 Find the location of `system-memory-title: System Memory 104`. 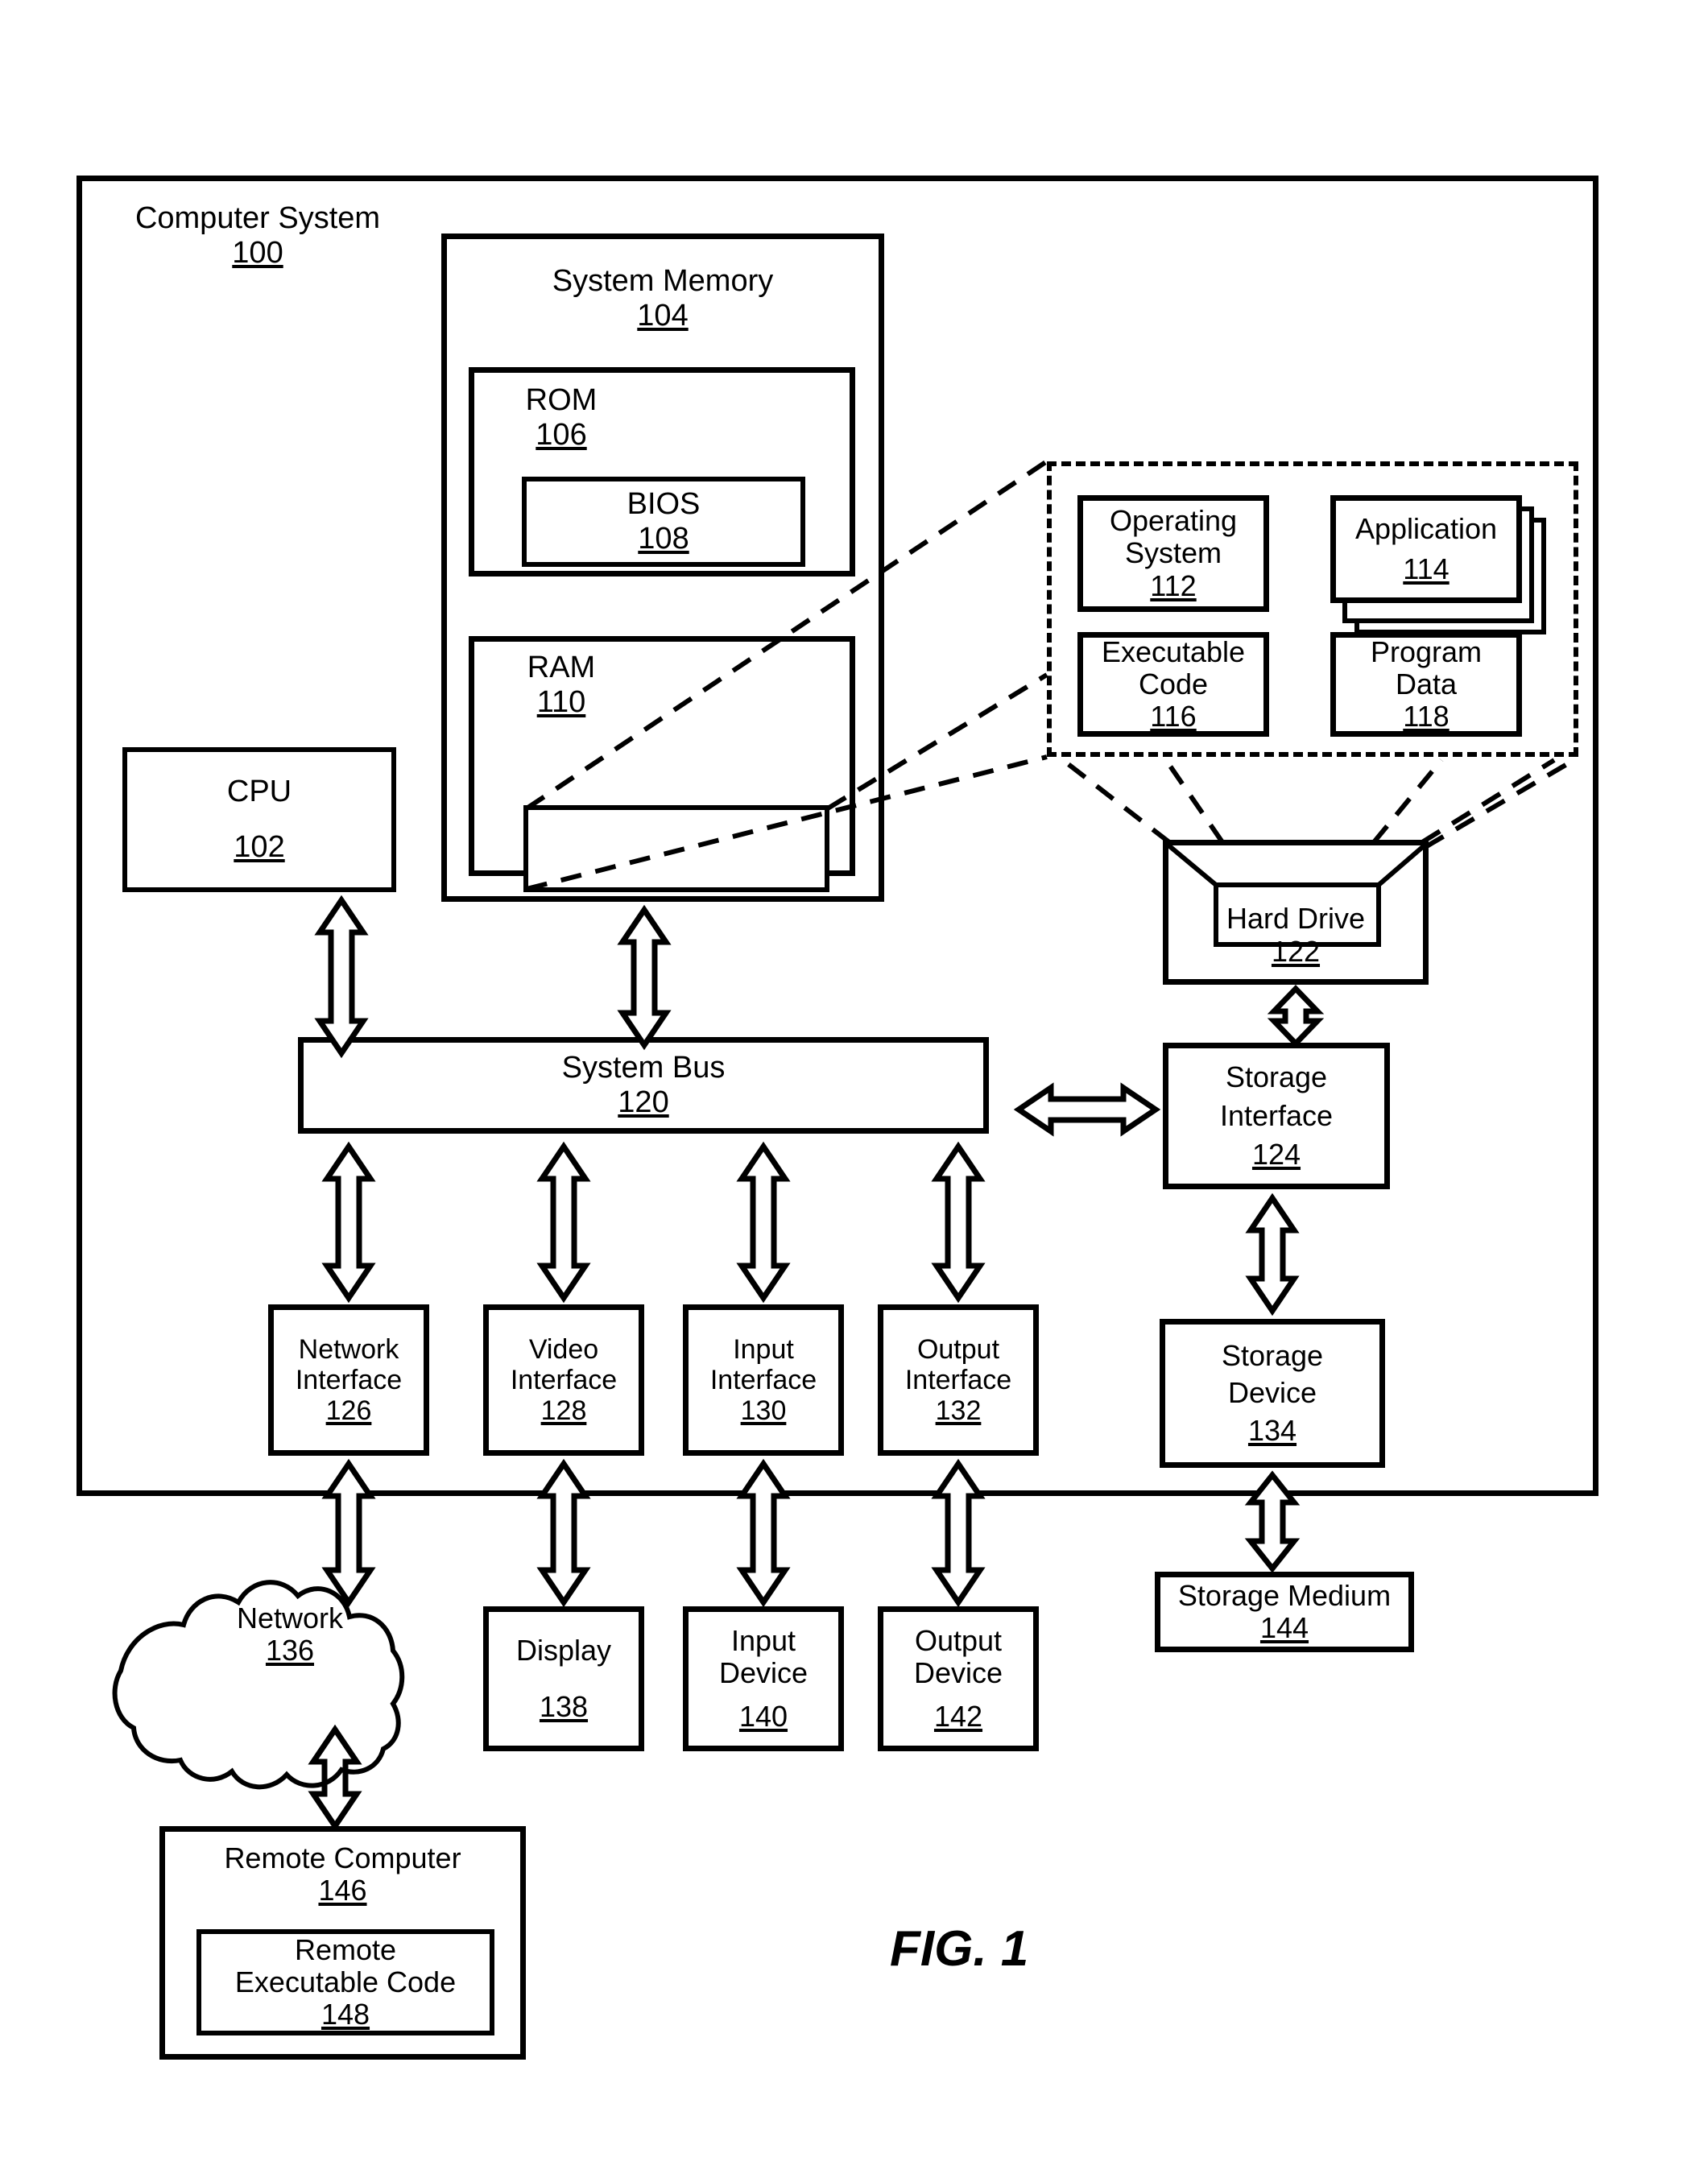

system-memory-title: System Memory 104 is located at coordinates (663, 299).